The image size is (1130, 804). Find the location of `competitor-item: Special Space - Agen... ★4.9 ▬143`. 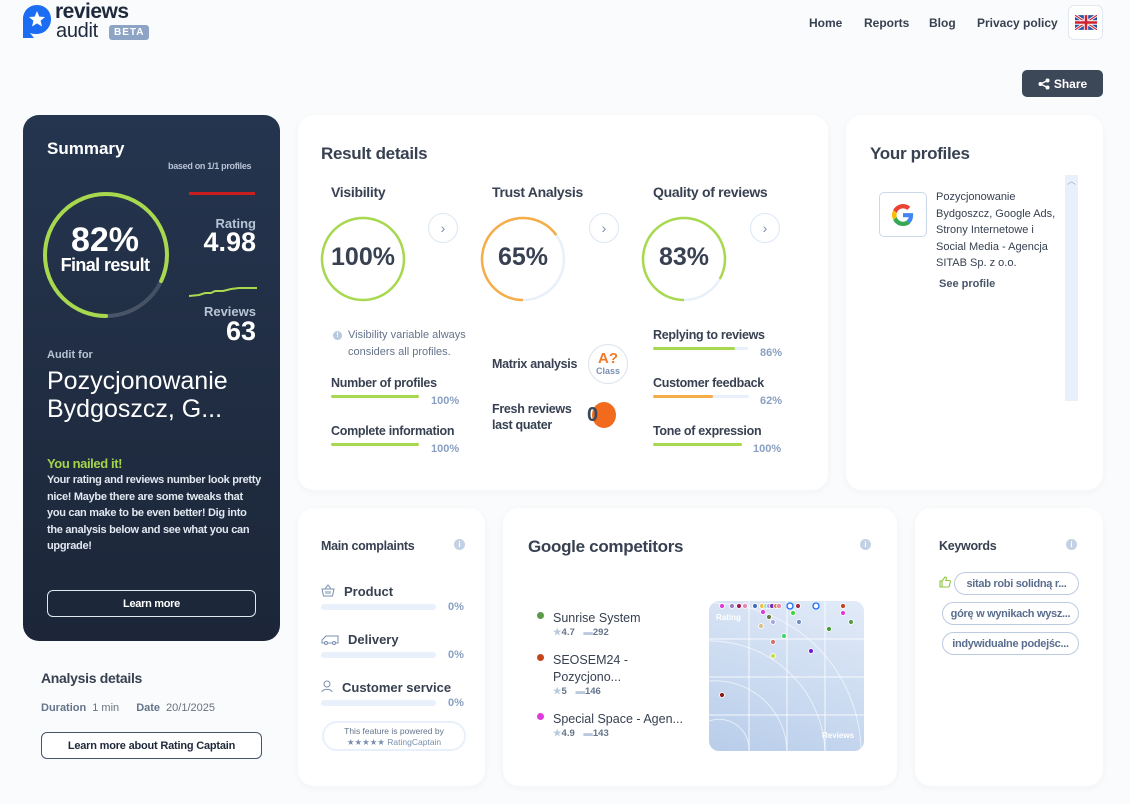

competitor-item: Special Space - Agen... ★4.9 ▬143 is located at coordinates (617, 725).